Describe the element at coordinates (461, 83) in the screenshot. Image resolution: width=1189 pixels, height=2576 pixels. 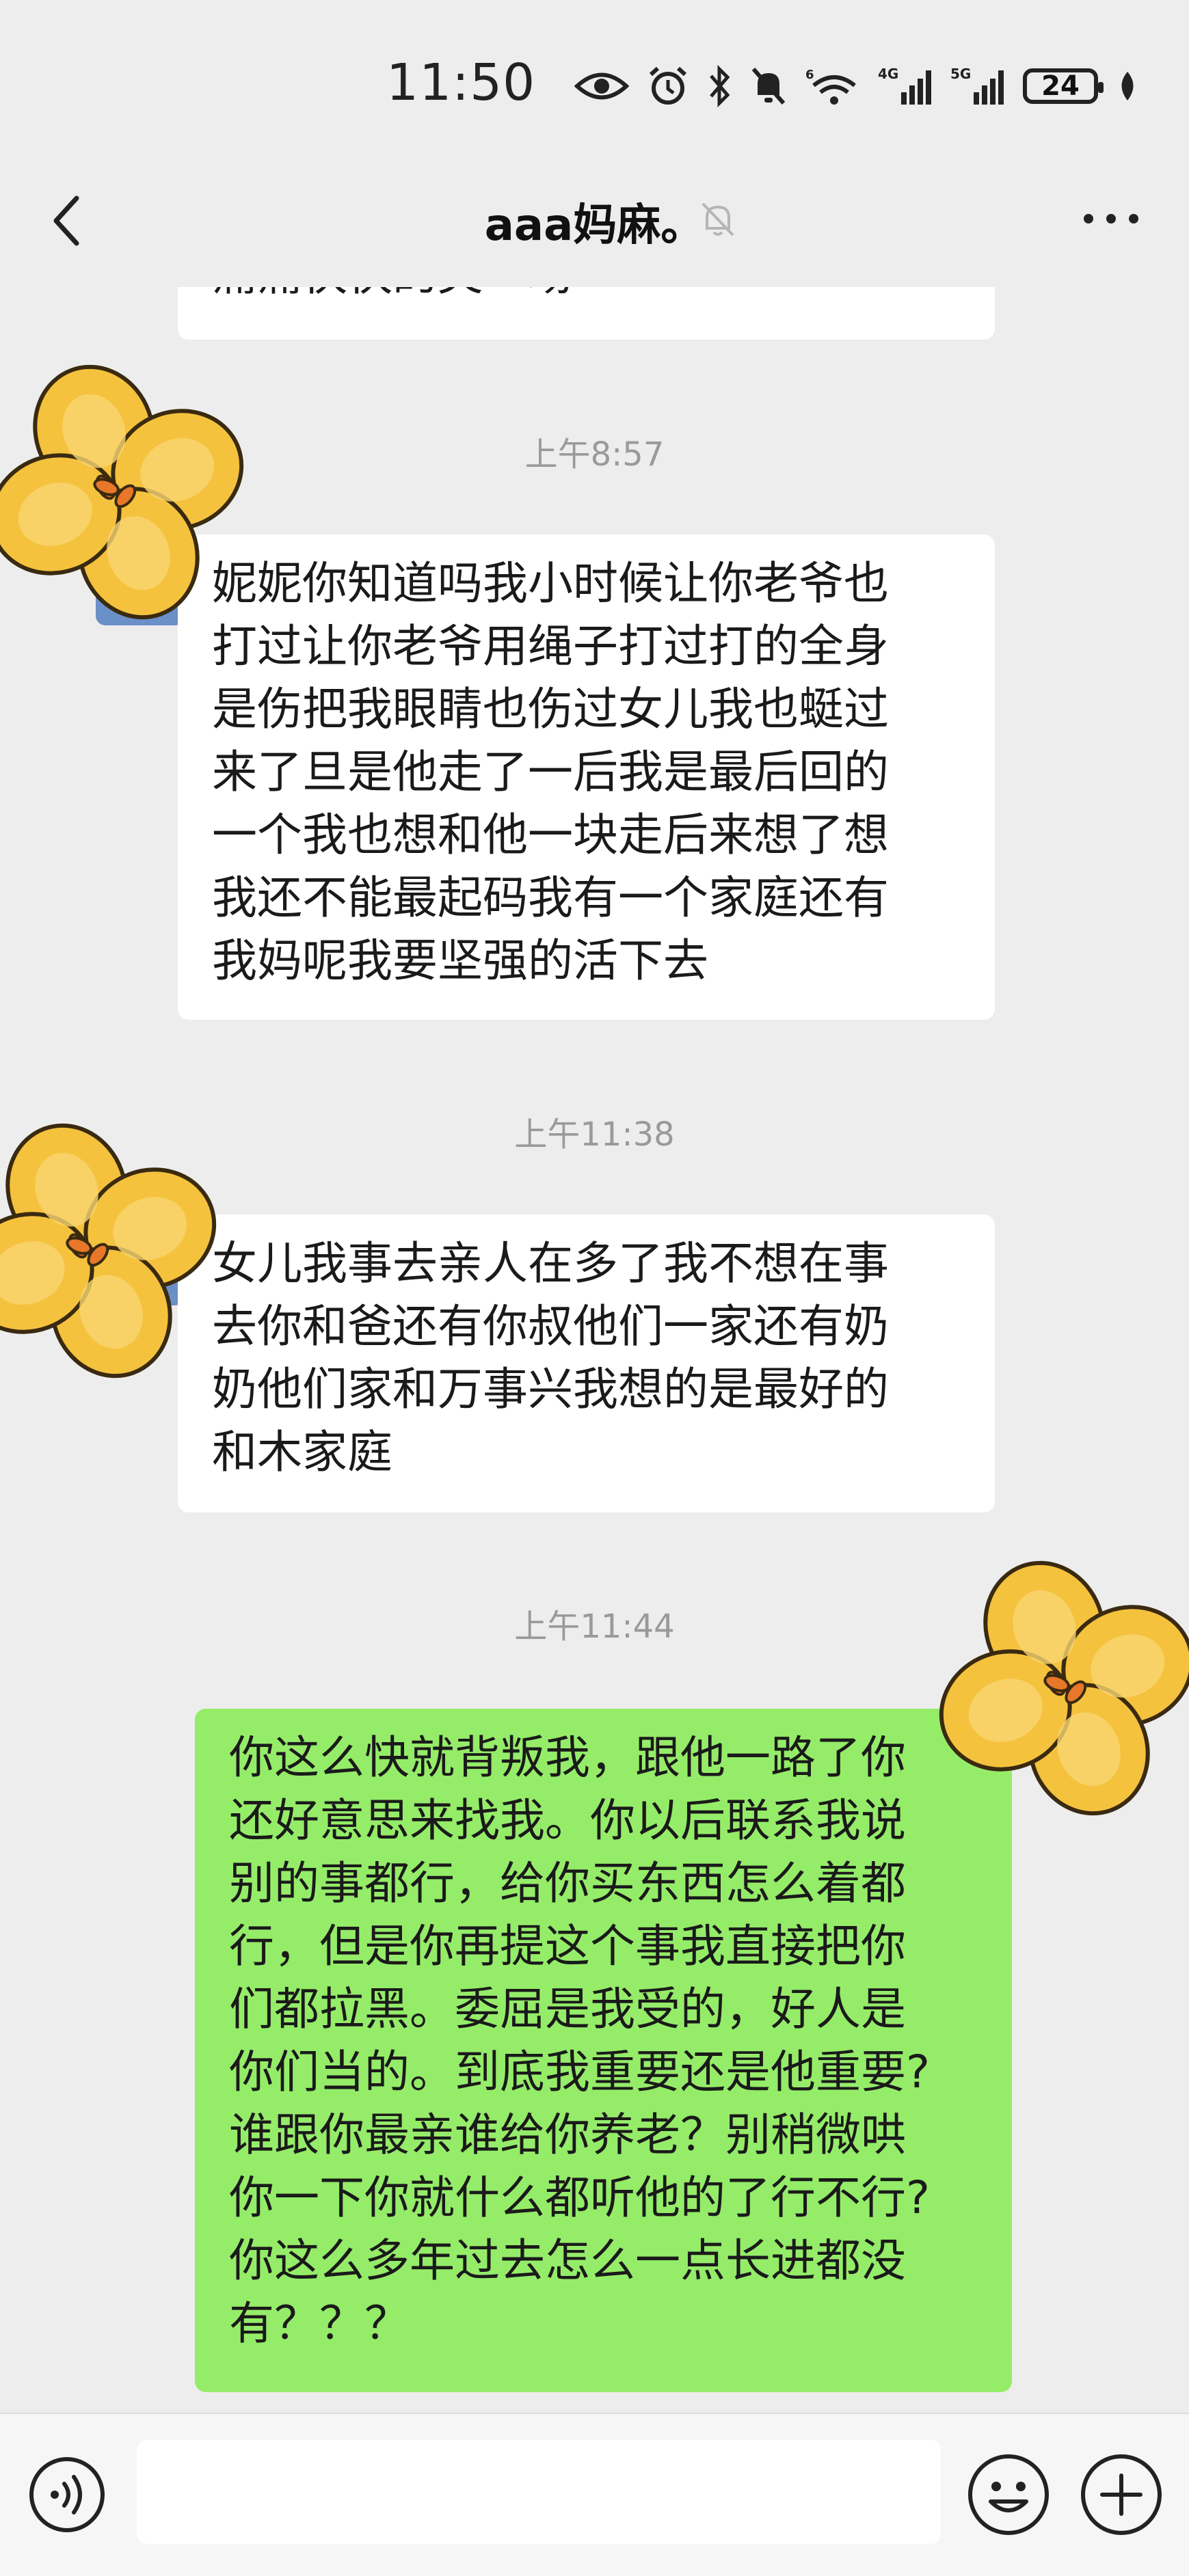
I see `status-time: 11:50` at that location.